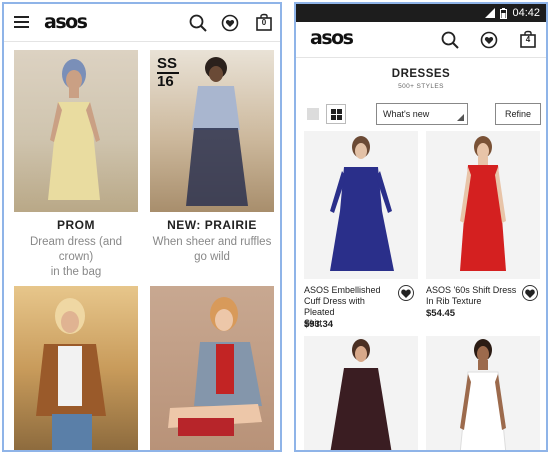 Image resolution: width=550 pixels, height=456 pixels. I want to click on status-bar: 04:42, so click(421, 13).